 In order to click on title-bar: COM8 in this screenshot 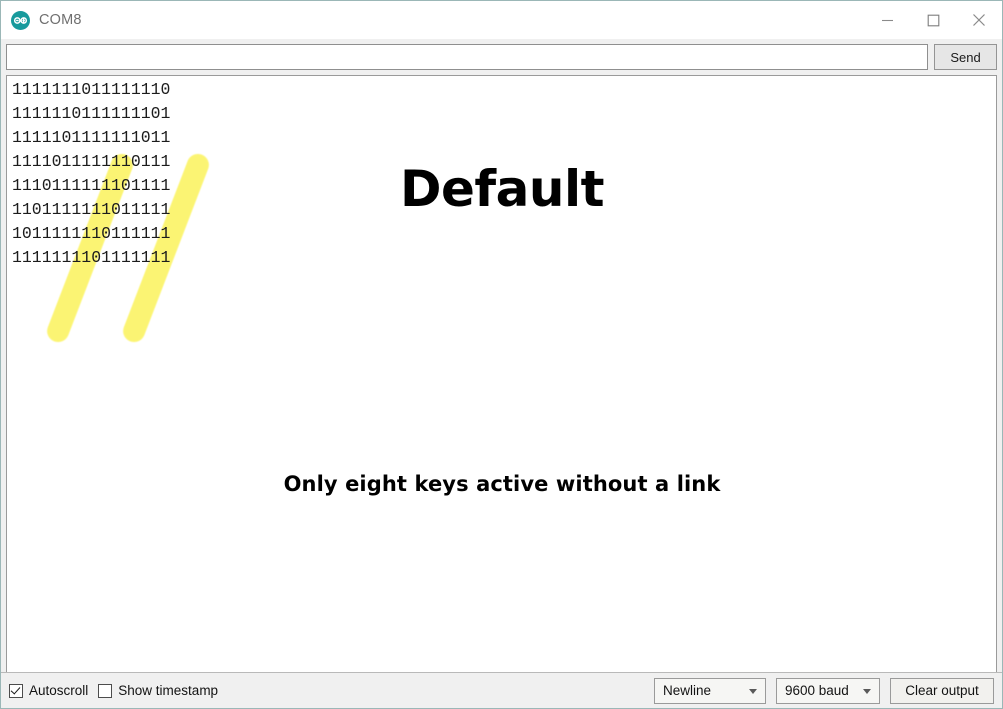, I will do `click(501, 20)`.